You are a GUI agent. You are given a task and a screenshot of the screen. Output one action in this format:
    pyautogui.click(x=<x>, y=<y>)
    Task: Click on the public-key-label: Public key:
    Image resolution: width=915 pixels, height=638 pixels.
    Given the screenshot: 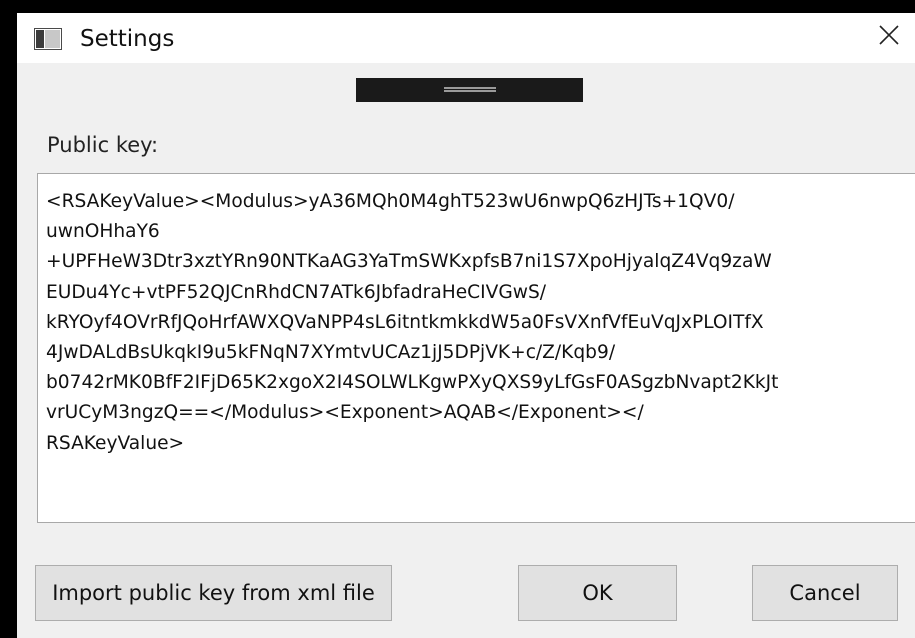 What is the action you would take?
    pyautogui.click(x=103, y=145)
    